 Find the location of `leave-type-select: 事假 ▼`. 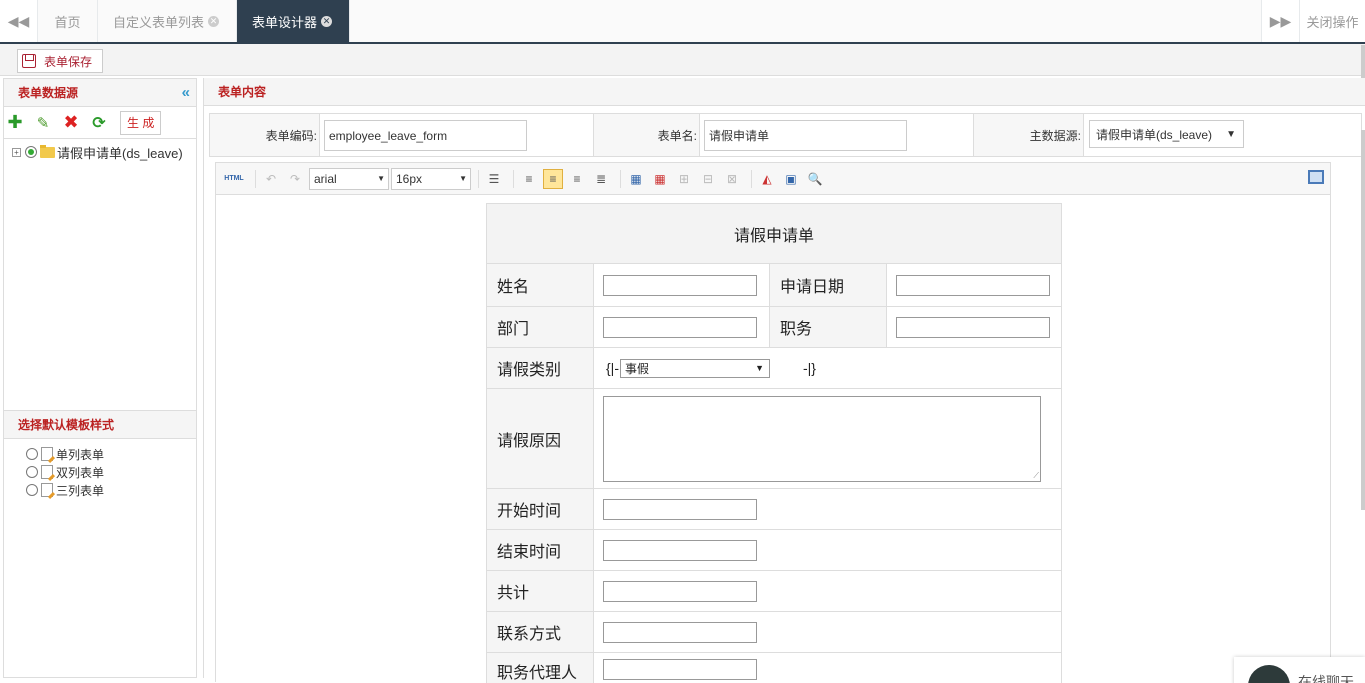

leave-type-select: 事假 ▼ is located at coordinates (694, 368).